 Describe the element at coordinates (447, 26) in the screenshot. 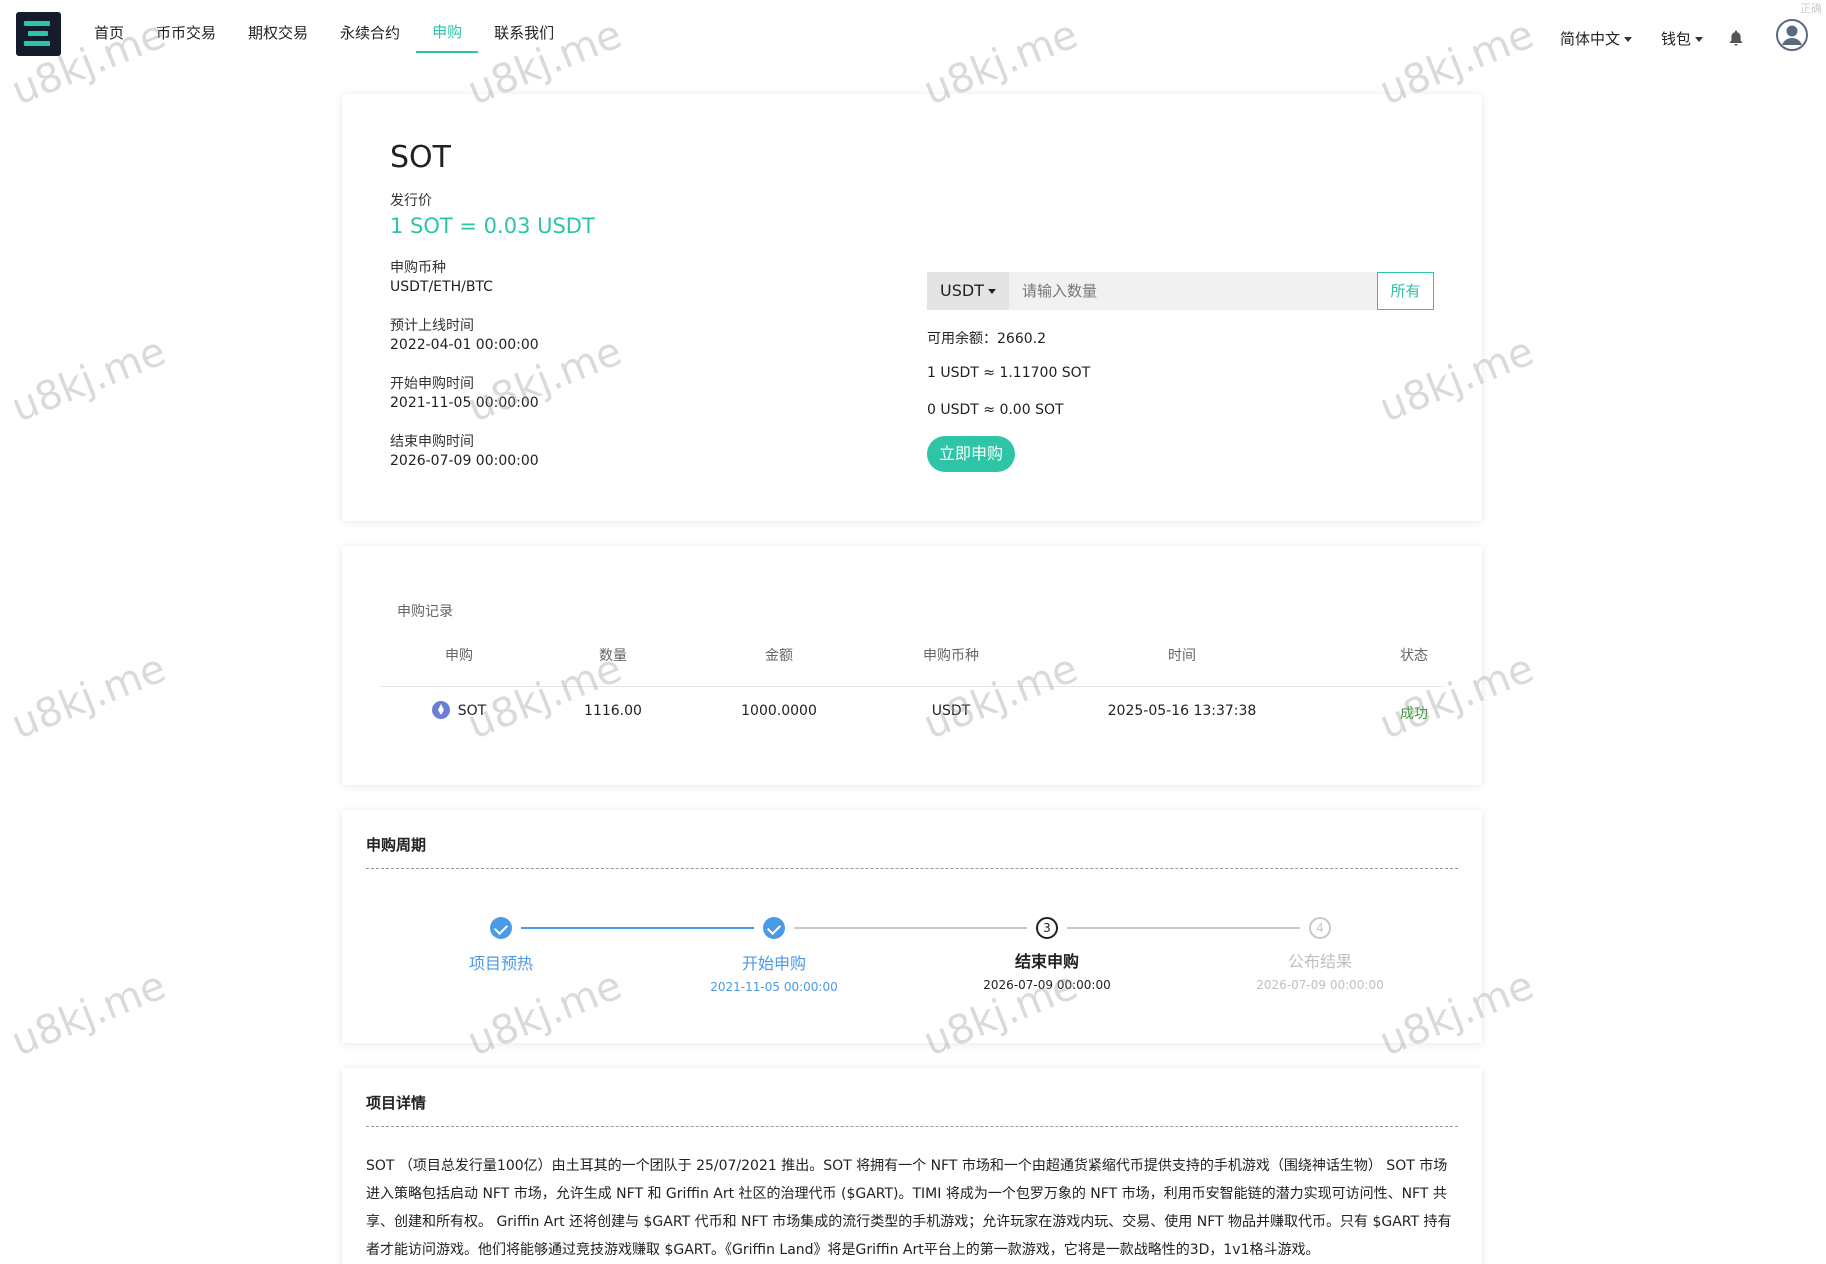

I see `nav-subscription: 申购` at that location.